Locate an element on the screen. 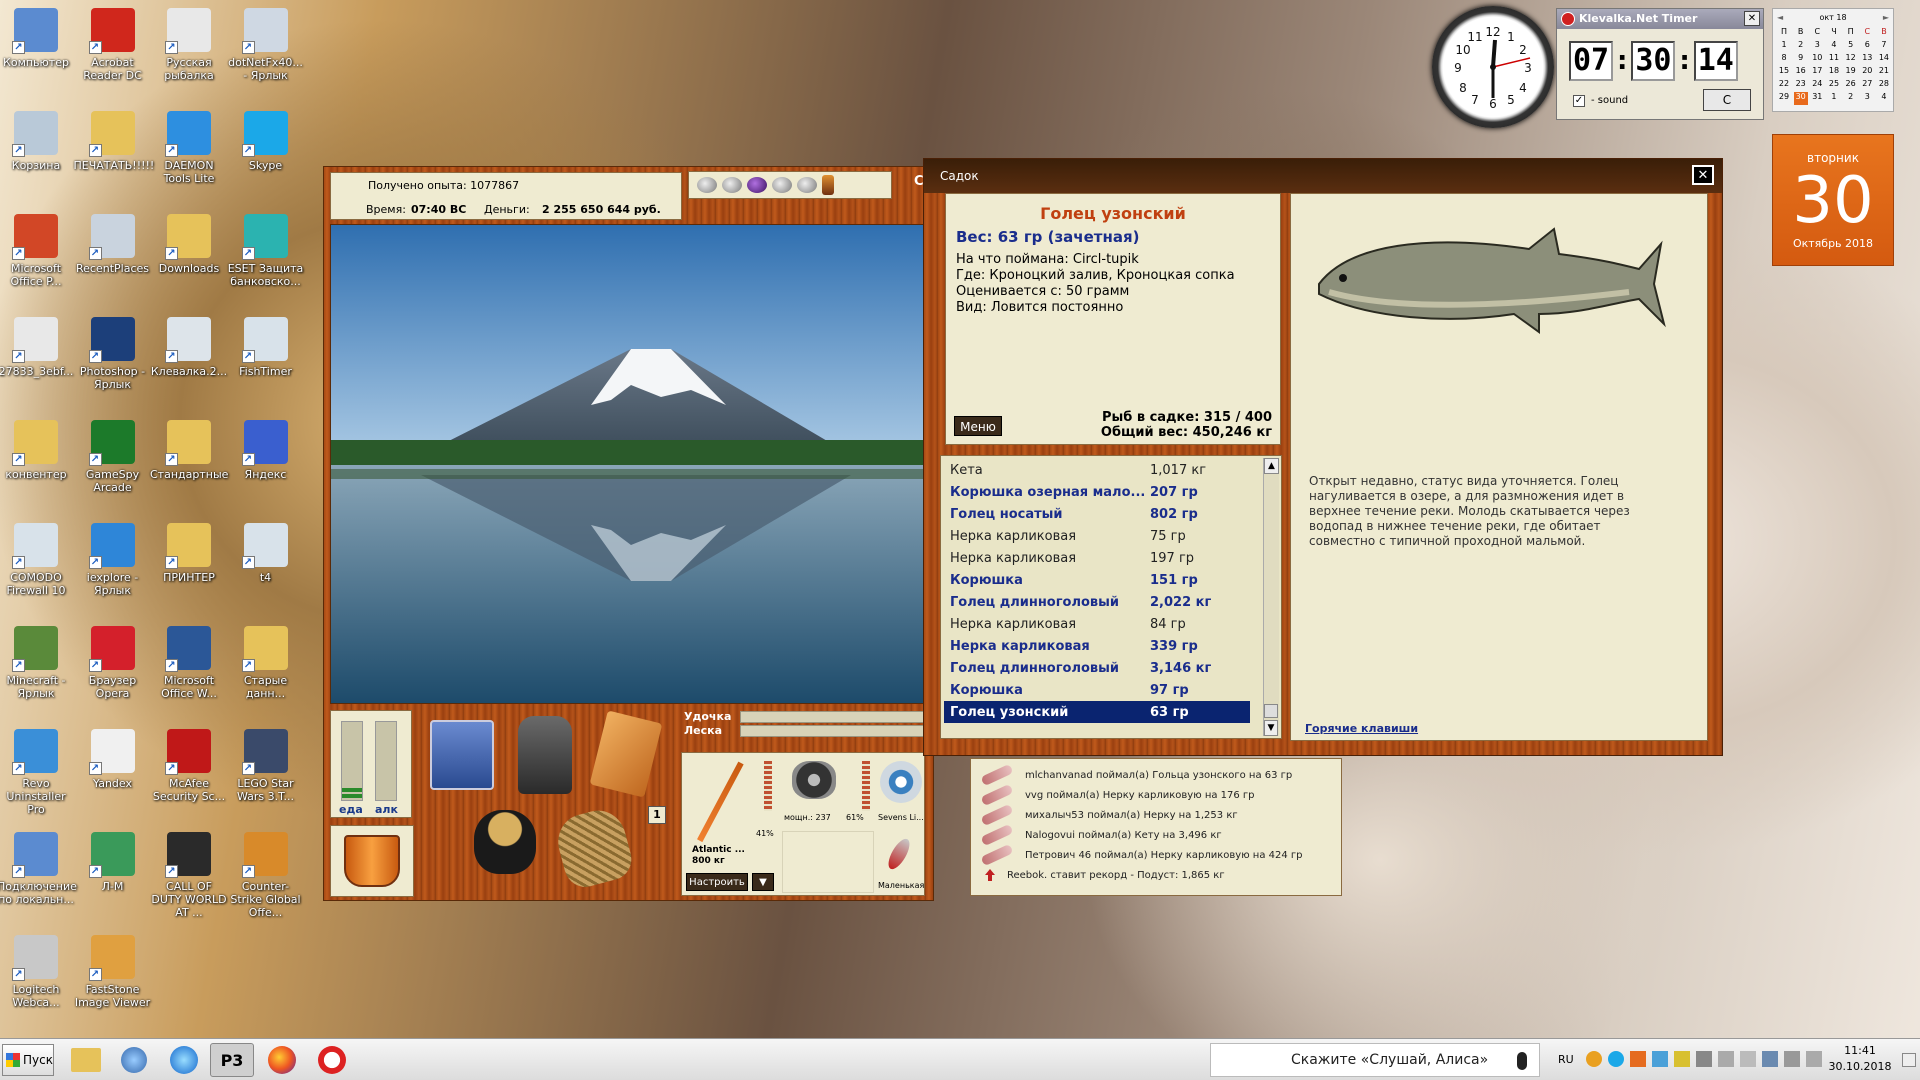  reel-slot: мощн.: 237 61% is located at coordinates (828, 792).